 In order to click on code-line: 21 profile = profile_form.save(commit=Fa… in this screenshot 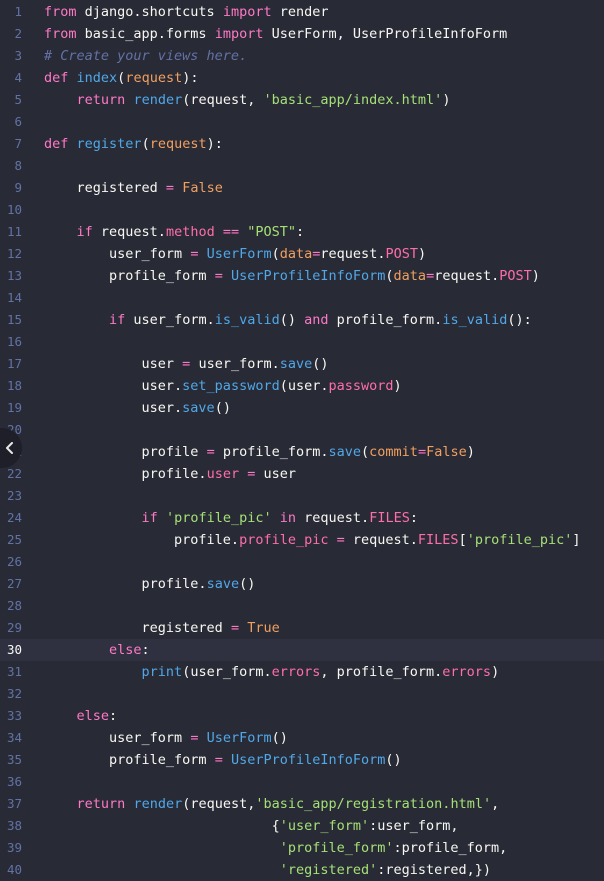, I will do `click(302, 452)`.